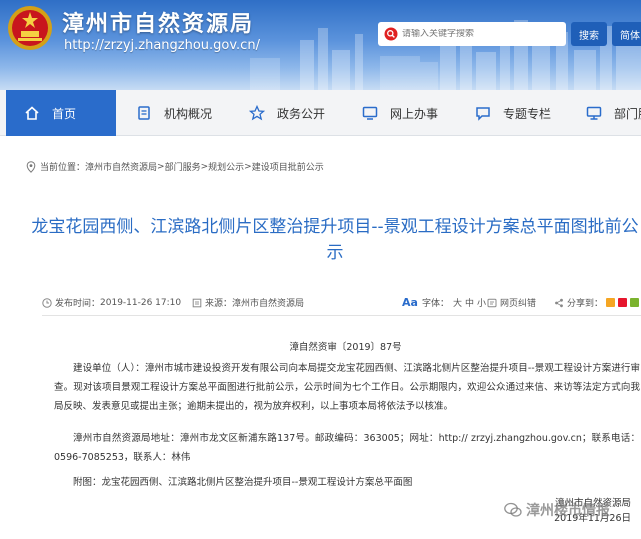  I want to click on breadcrumb-prefix: 当前位置：, so click(63, 168).